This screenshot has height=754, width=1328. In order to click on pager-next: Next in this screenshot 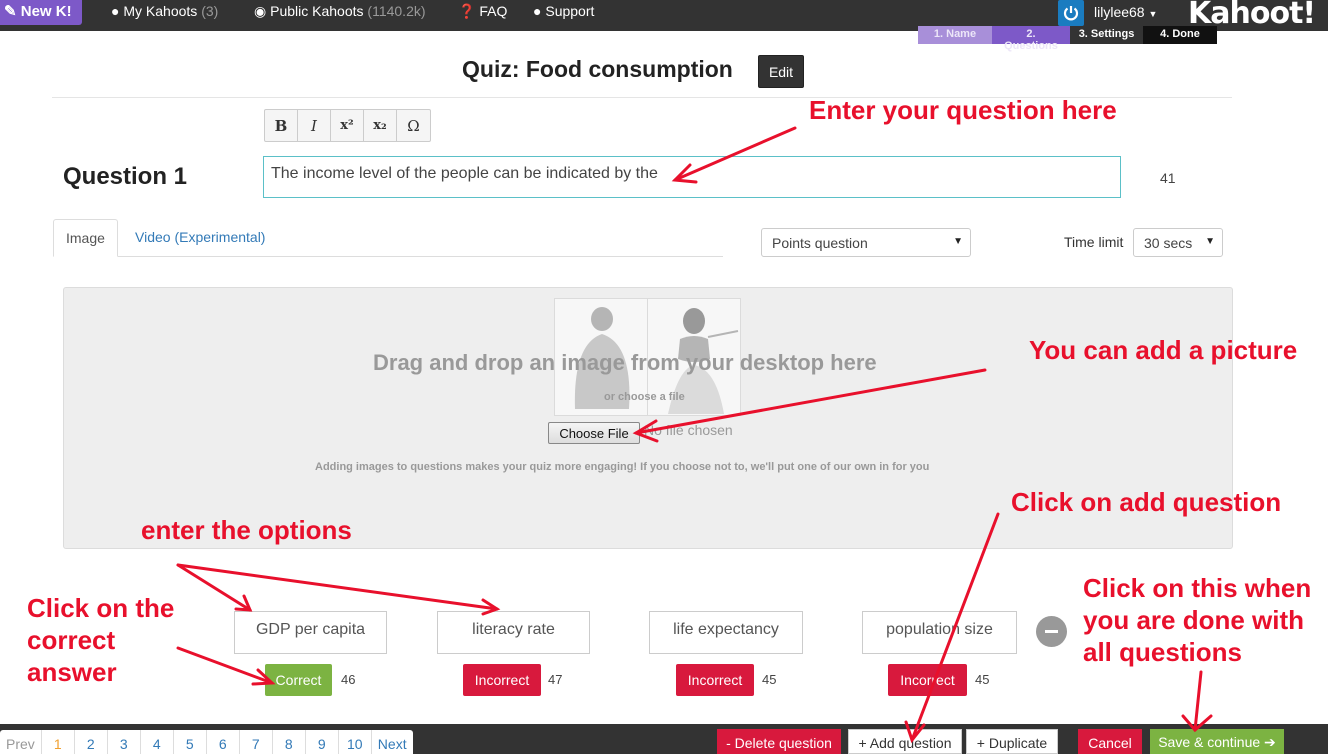, I will do `click(392, 742)`.